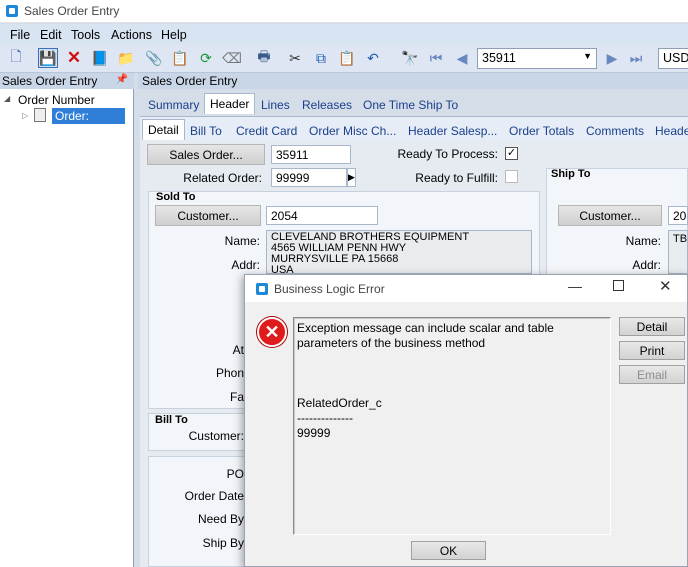  What do you see at coordinates (410, 105) in the screenshot?
I see `tab-one-time-ship-to: One Time Ship To` at bounding box center [410, 105].